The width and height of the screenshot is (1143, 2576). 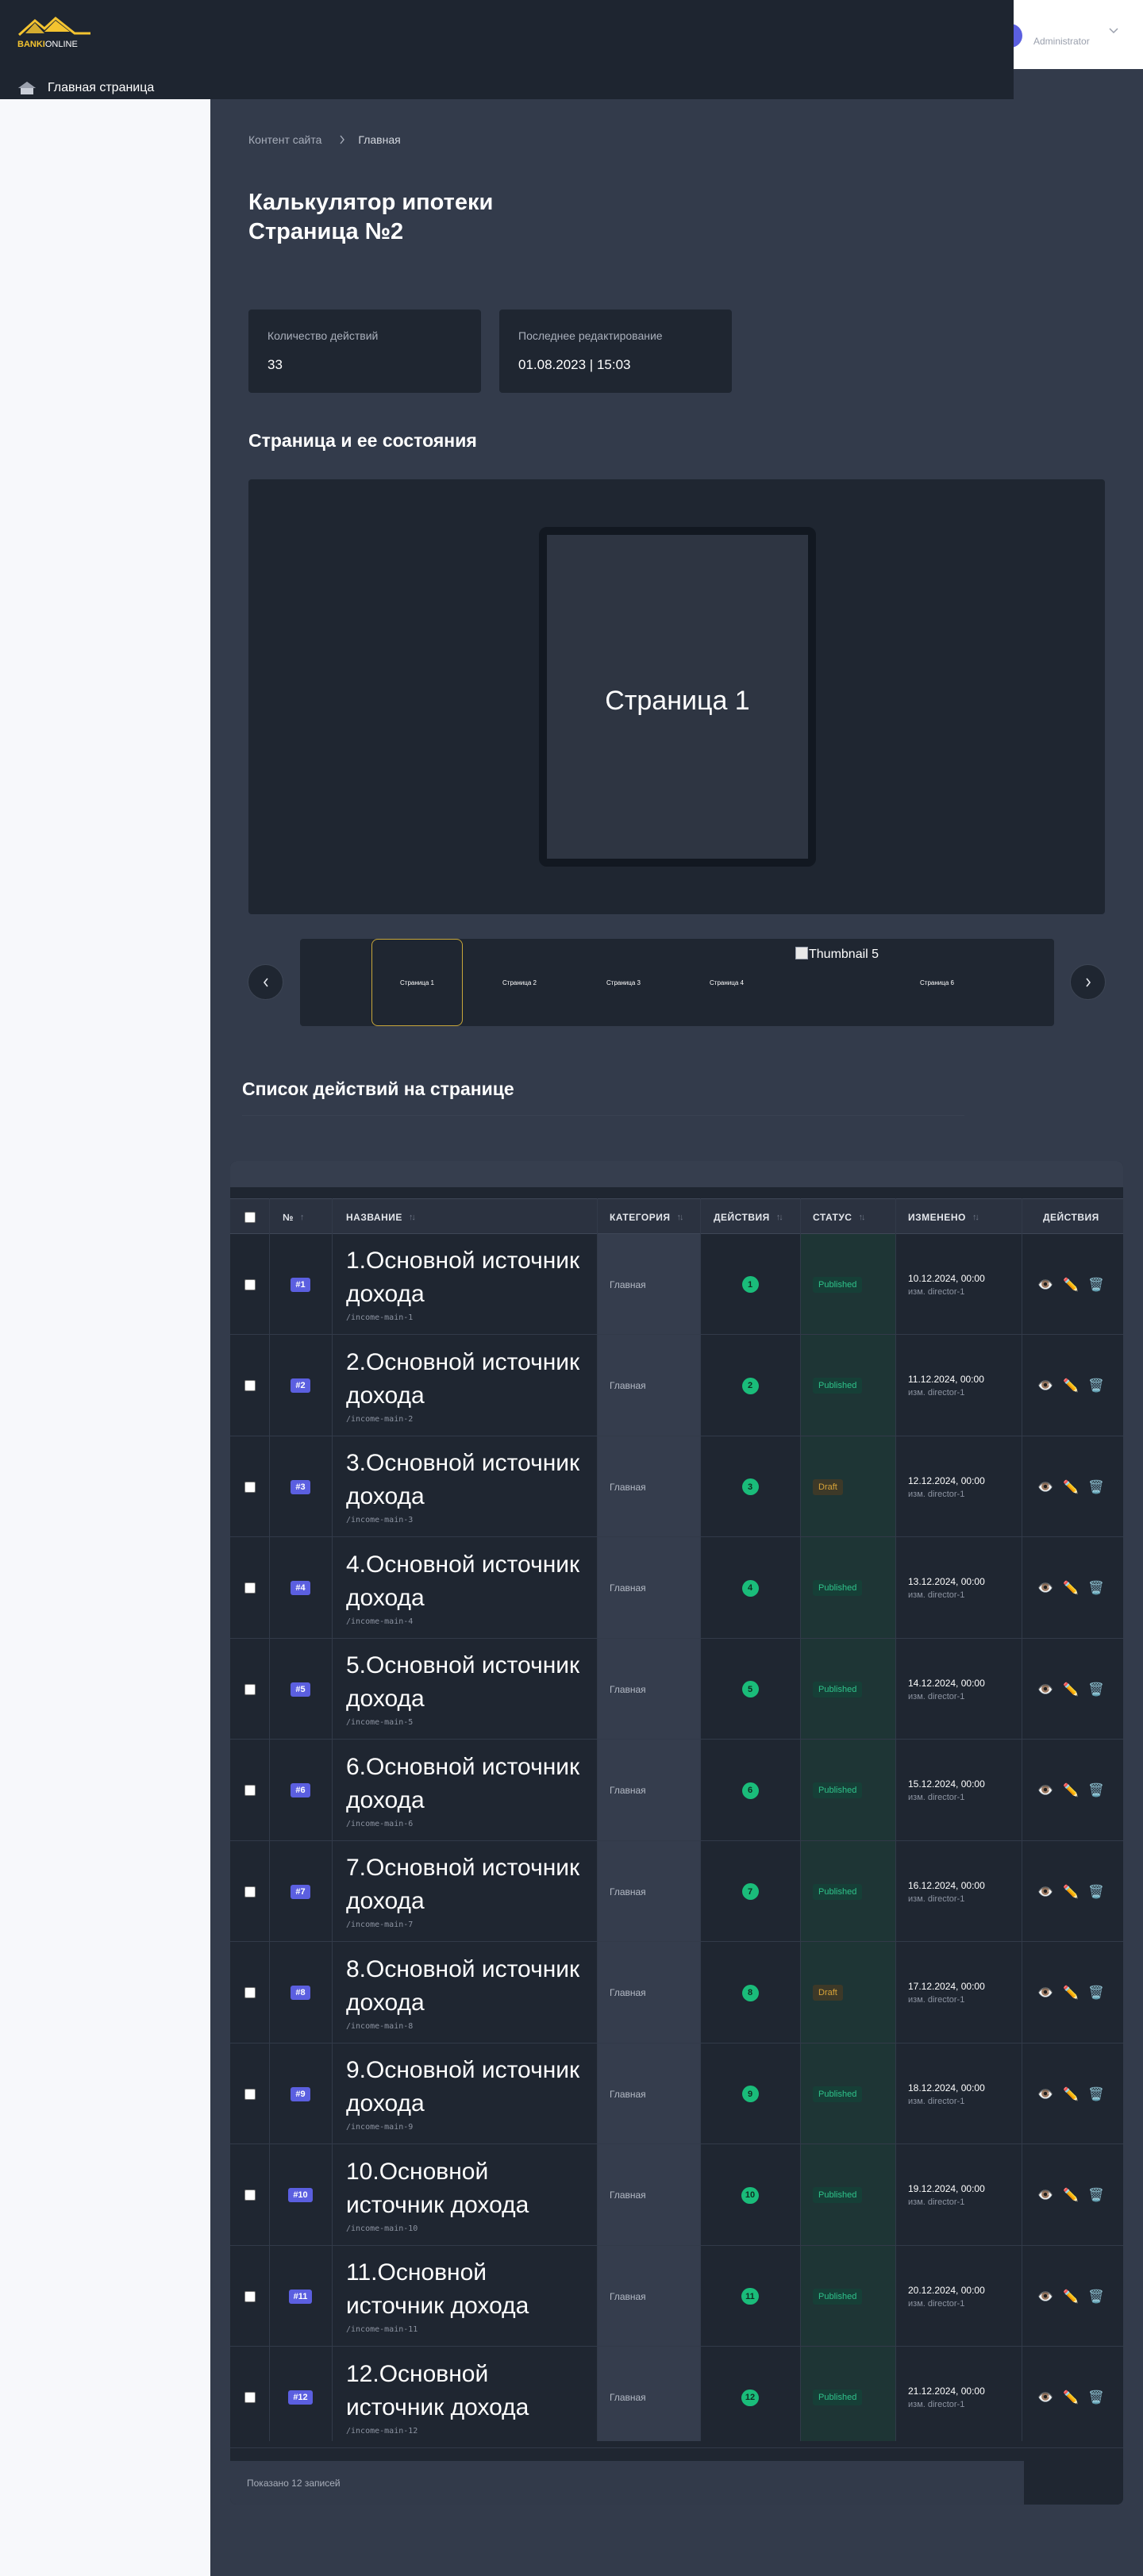 I want to click on column-header-num: № ↑, so click(x=293, y=1217).